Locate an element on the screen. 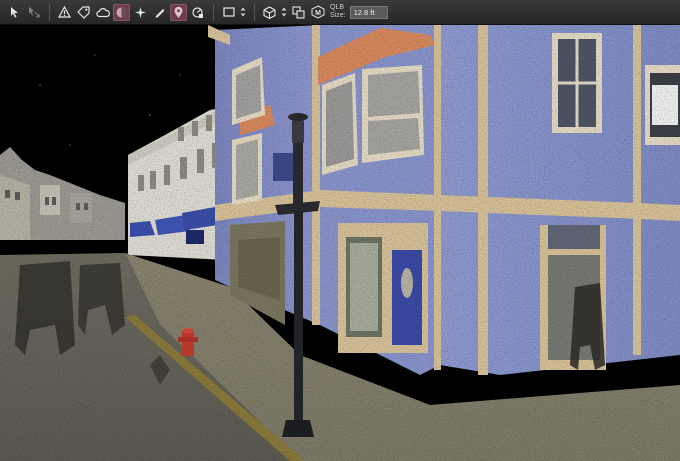  svg-text: M is located at coordinates (318, 13).